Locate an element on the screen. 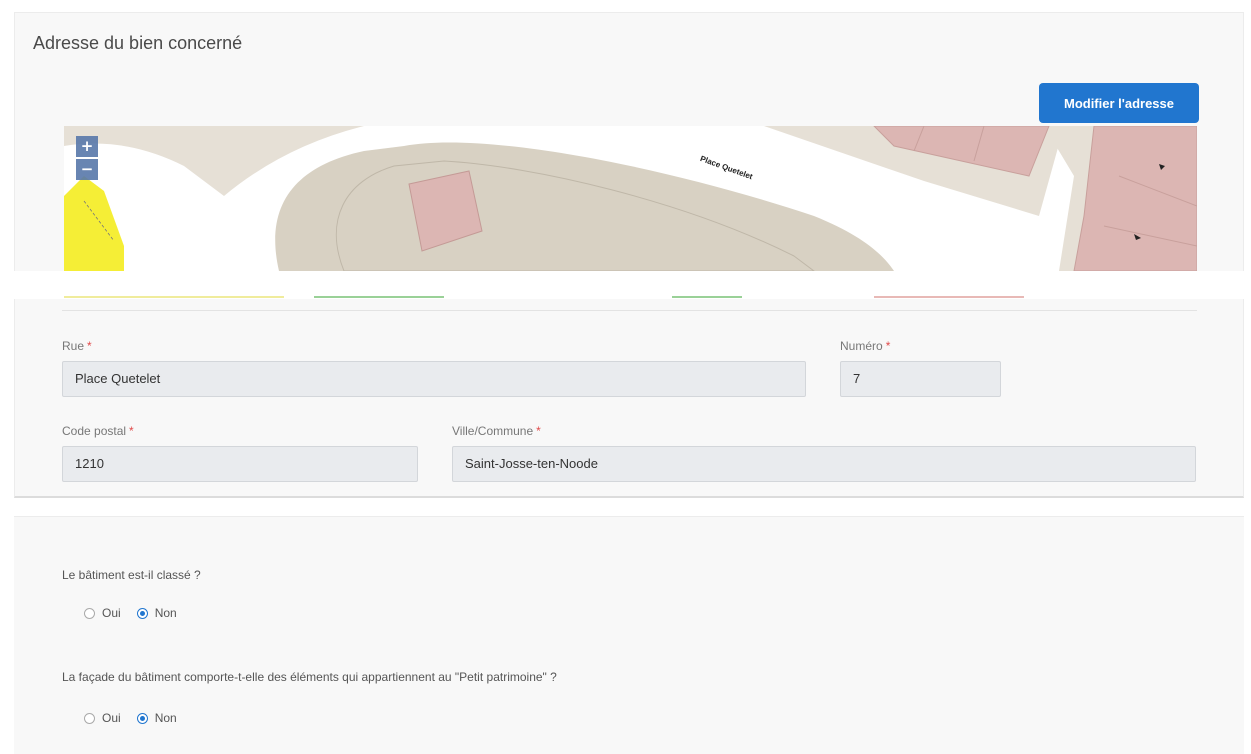  edit-address-button: Modifier l'adresse is located at coordinates (1119, 103).